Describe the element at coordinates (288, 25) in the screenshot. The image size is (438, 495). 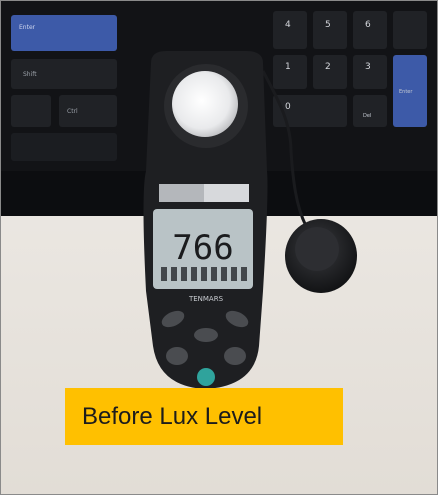
I see `svg-text: 4` at that location.